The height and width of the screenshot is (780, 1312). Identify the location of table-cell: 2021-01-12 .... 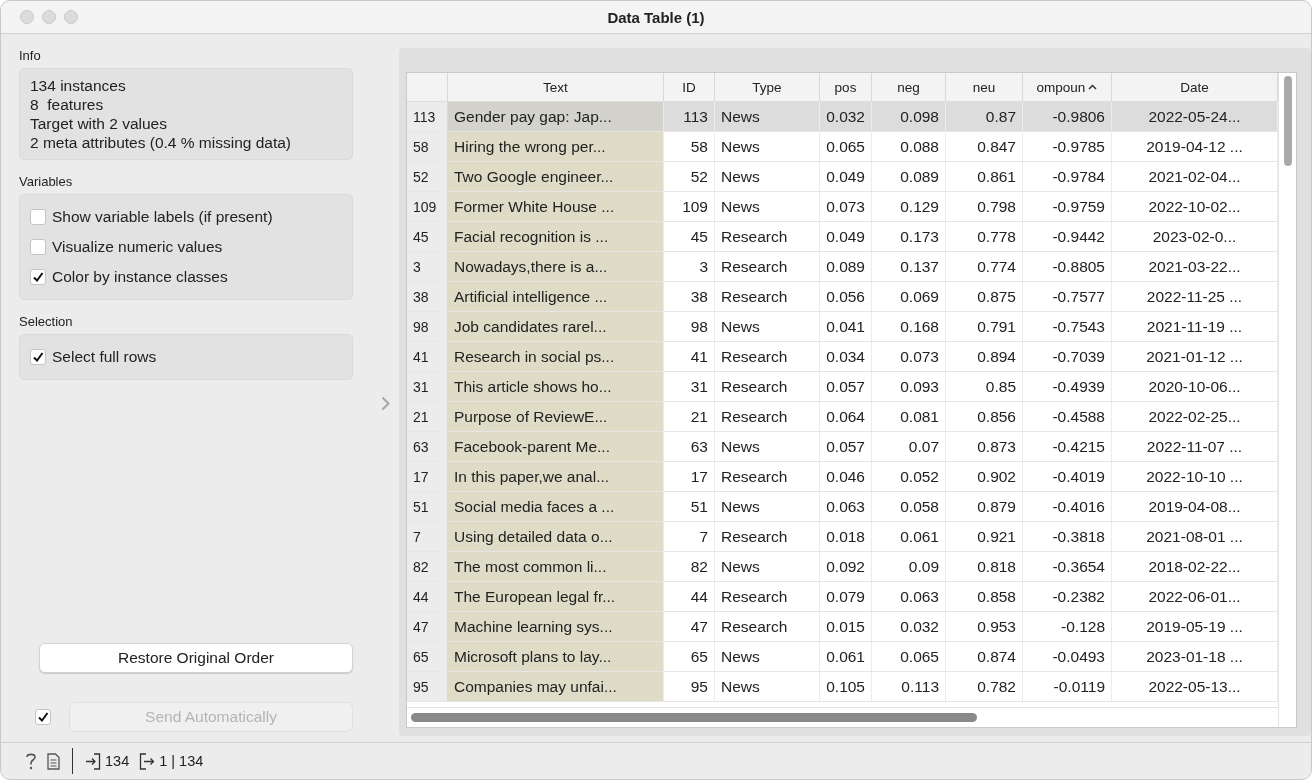
(1195, 356).